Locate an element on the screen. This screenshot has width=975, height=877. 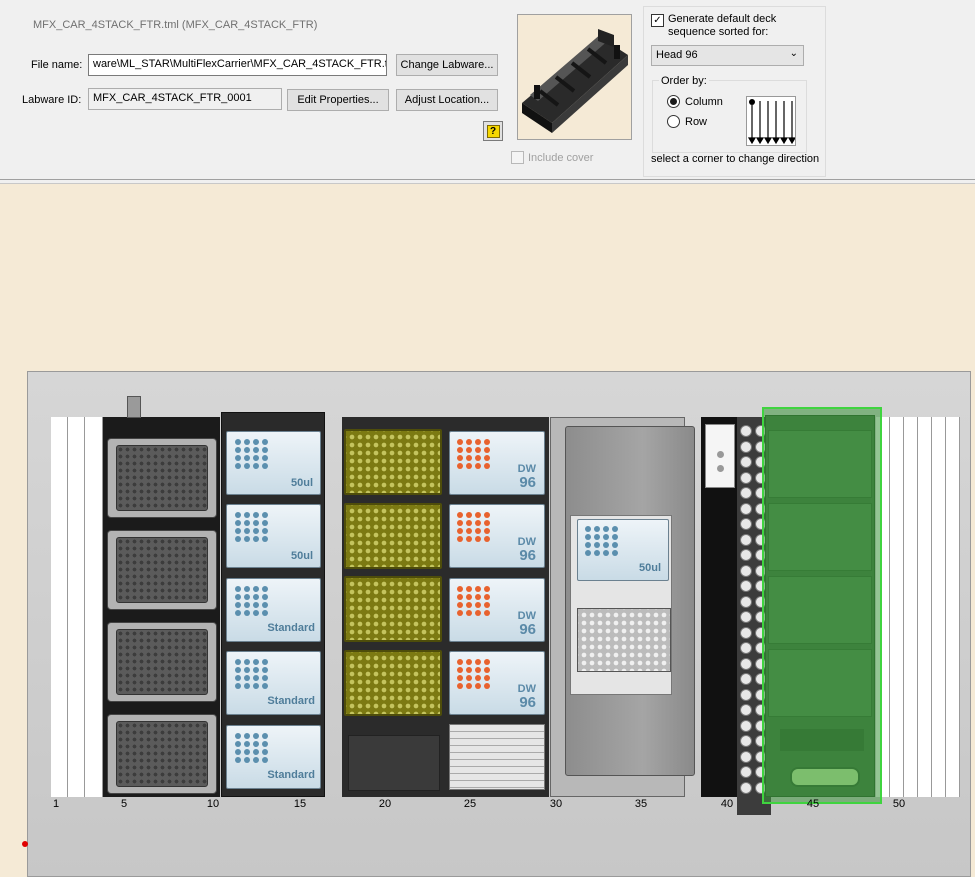
include-cover-label: Include cover is located at coordinates (561, 157).